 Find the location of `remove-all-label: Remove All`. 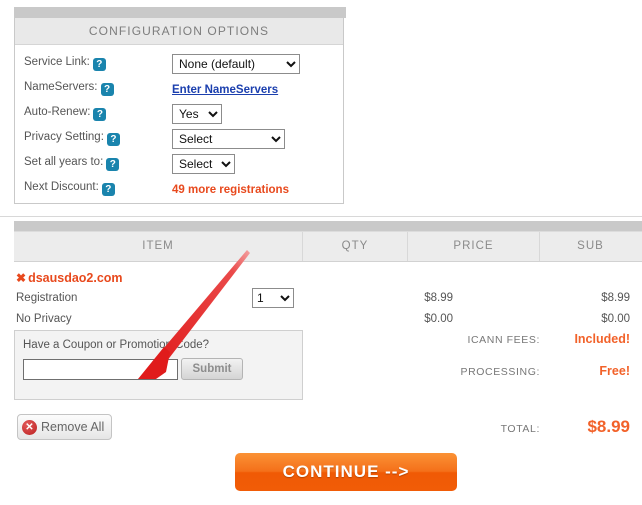

remove-all-label: Remove All is located at coordinates (73, 427).